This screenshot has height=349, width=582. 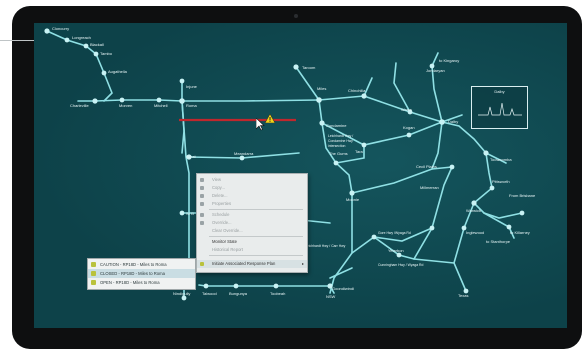 What do you see at coordinates (309, 67) in the screenshot?
I see `label-taroom: Taroom` at bounding box center [309, 67].